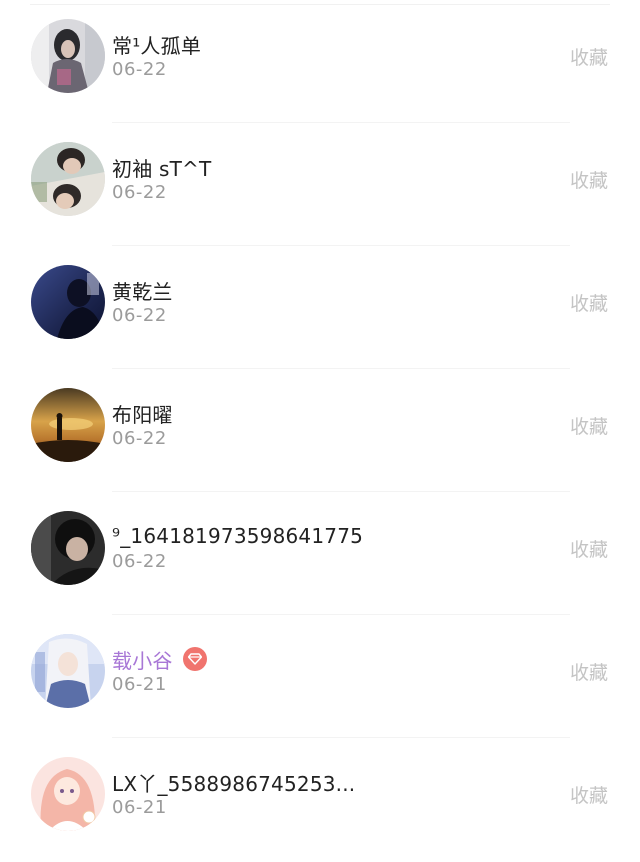 Image resolution: width=640 pixels, height=862 pixels. Describe the element at coordinates (320, 430) in the screenshot. I see `list-item: 布阳曜 06-22 收藏` at that location.